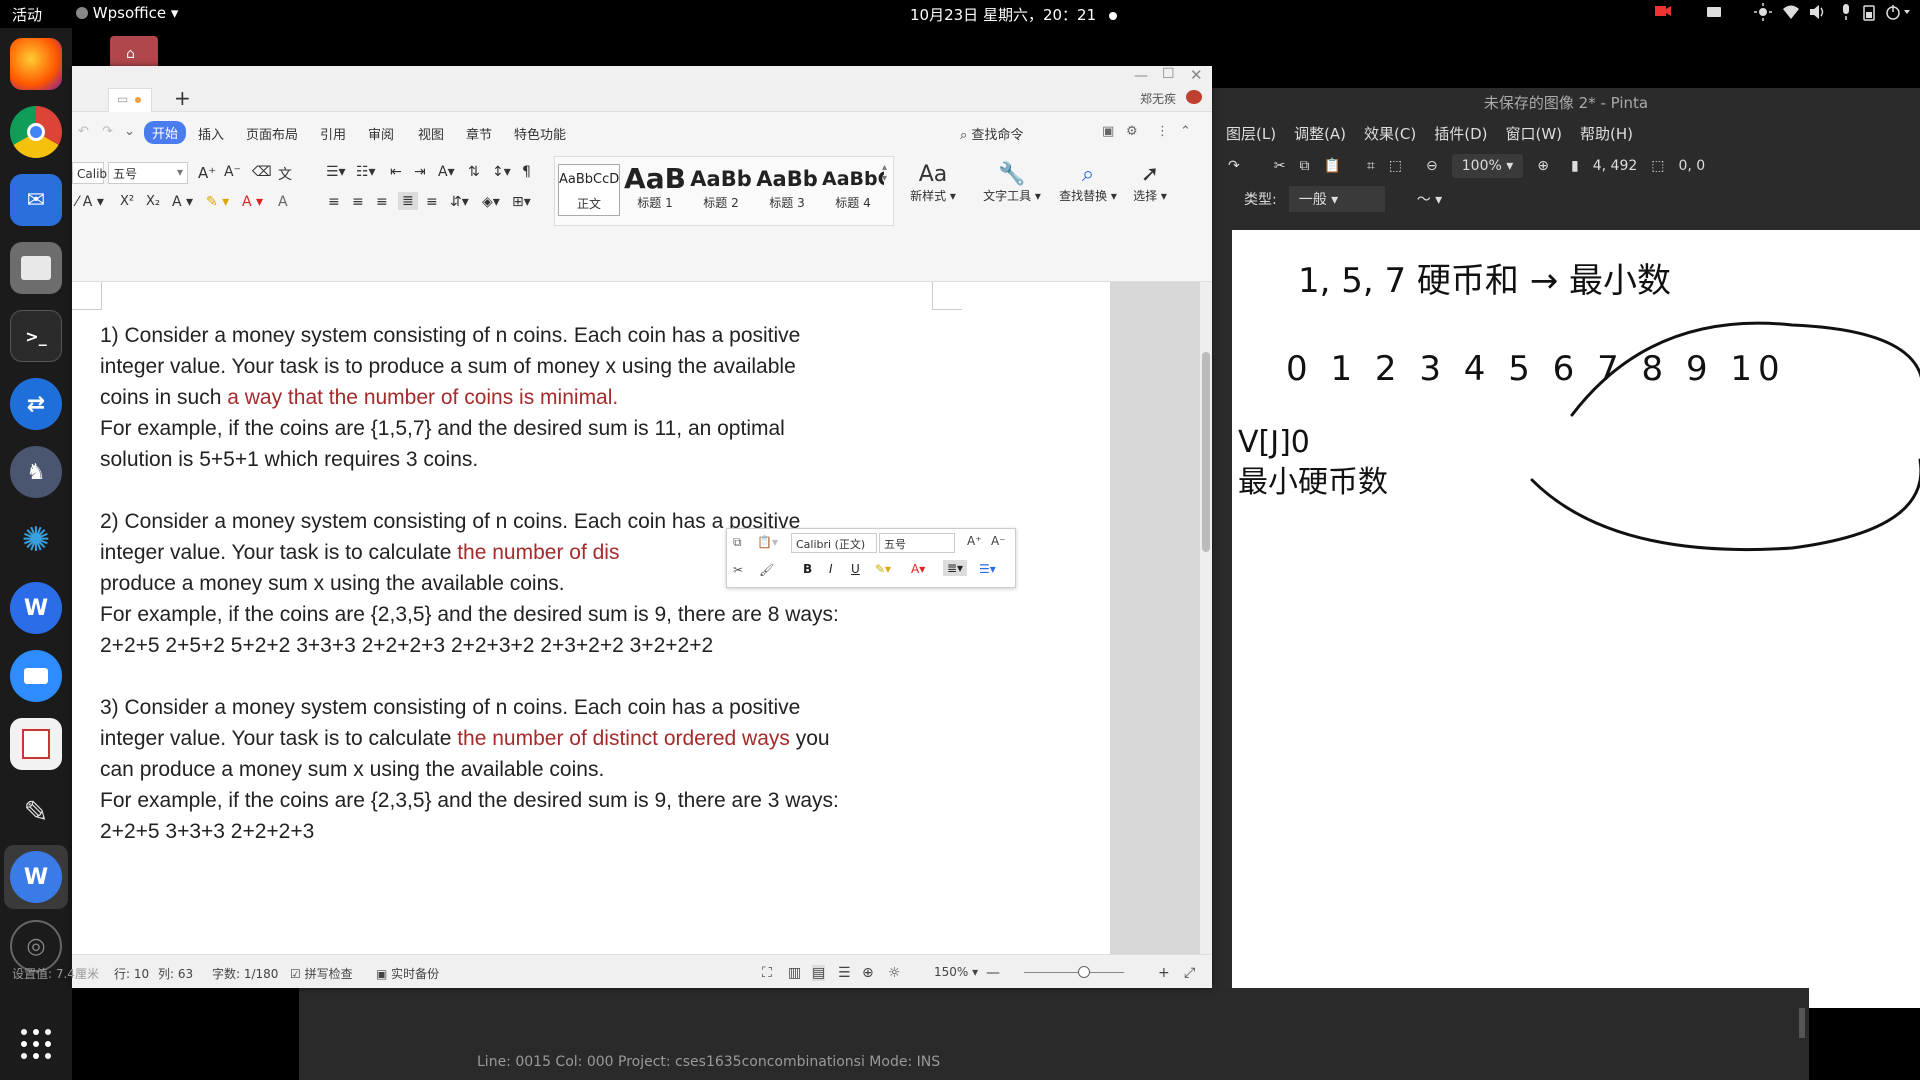  Describe the element at coordinates (1185, 131) in the screenshot. I see `collapse-ribbon-icon: ⌃` at that location.